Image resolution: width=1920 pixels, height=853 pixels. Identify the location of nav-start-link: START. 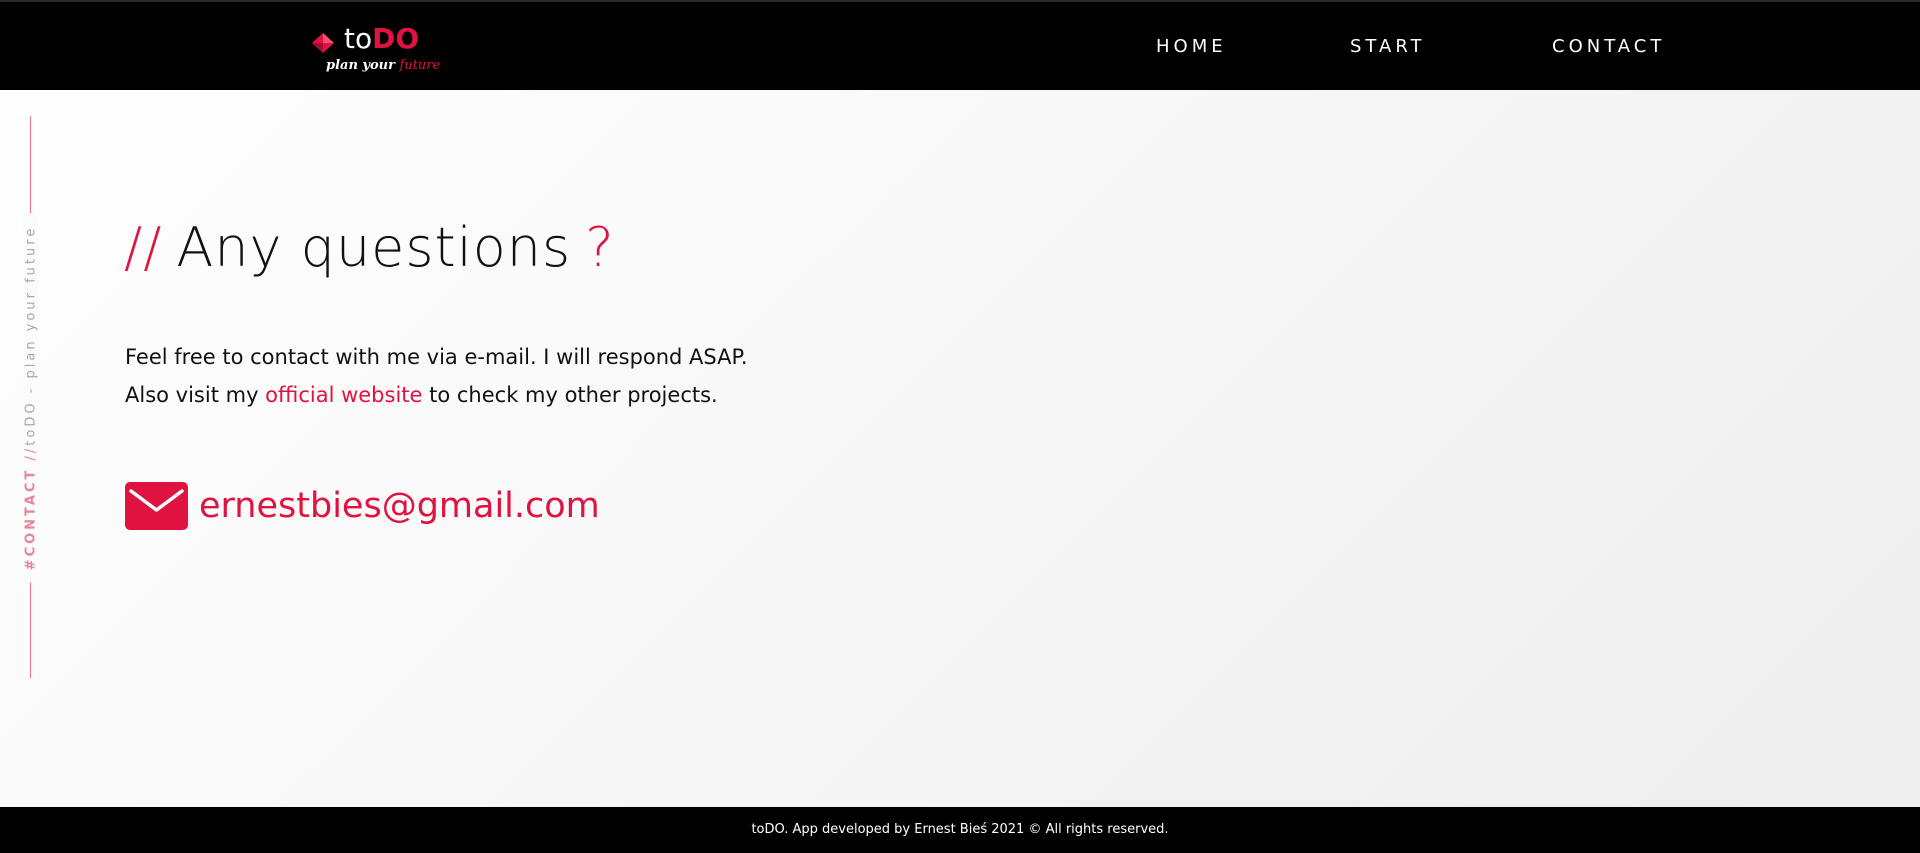
(1388, 47).